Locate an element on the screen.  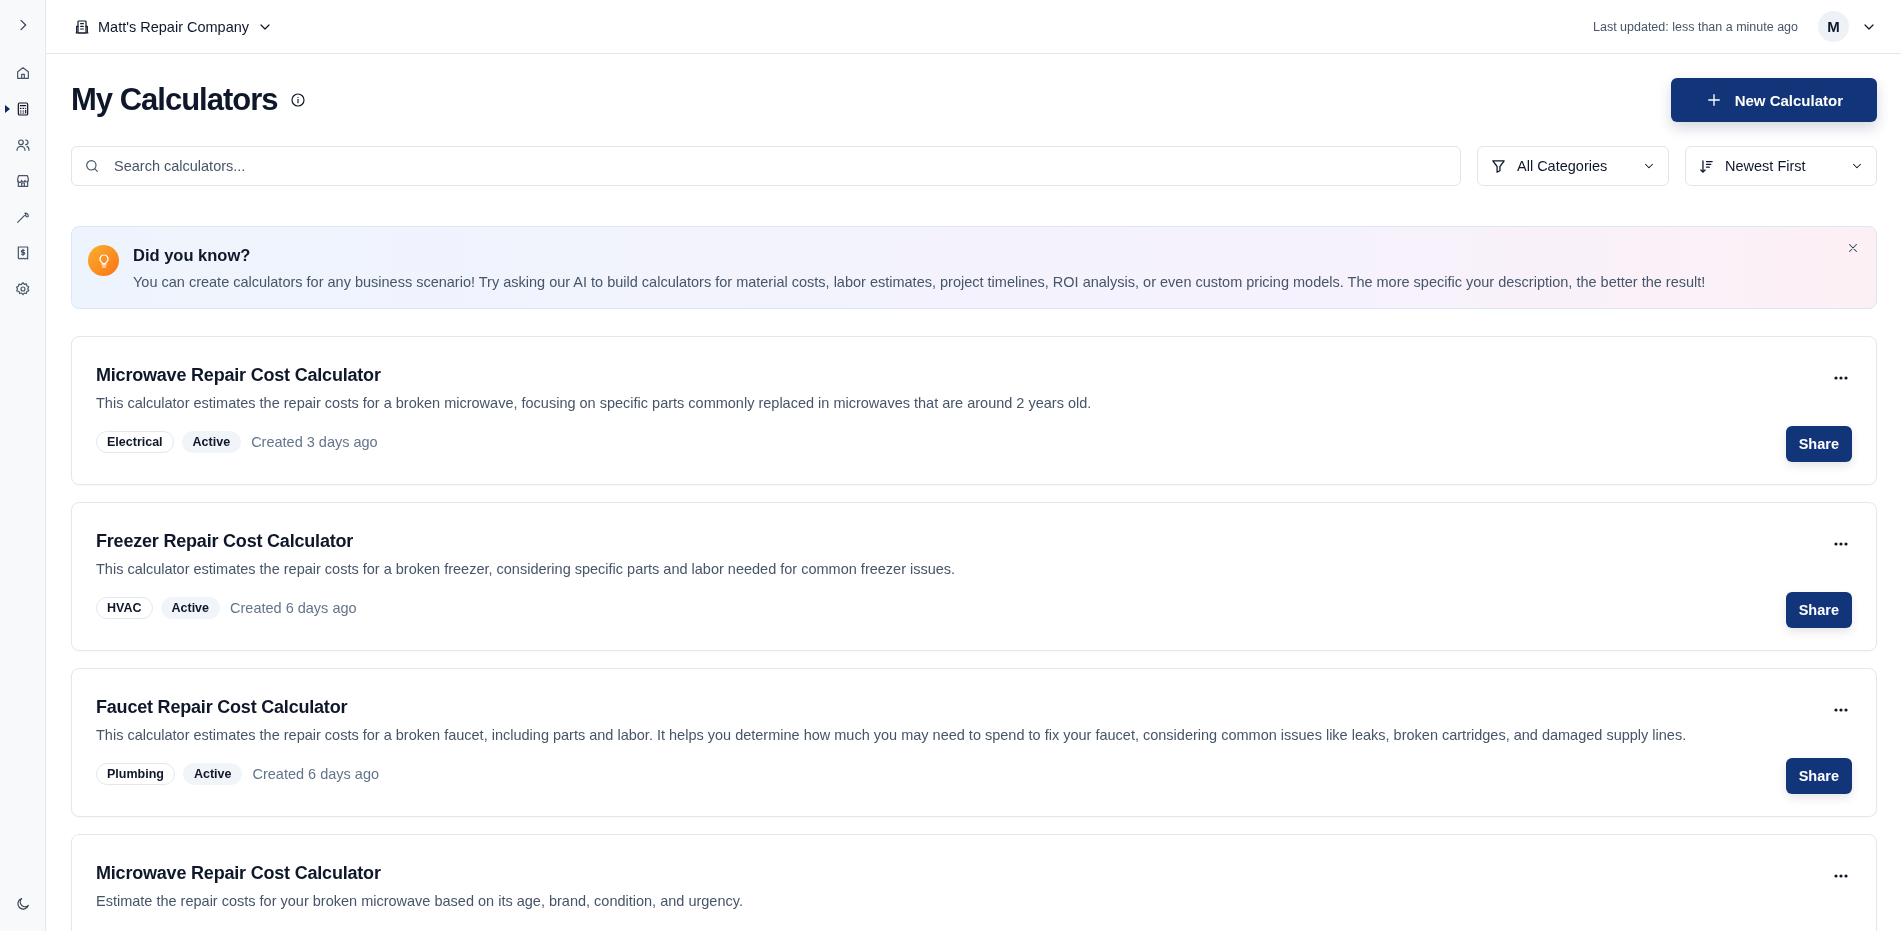
sort-icon is located at coordinates (1706, 166).